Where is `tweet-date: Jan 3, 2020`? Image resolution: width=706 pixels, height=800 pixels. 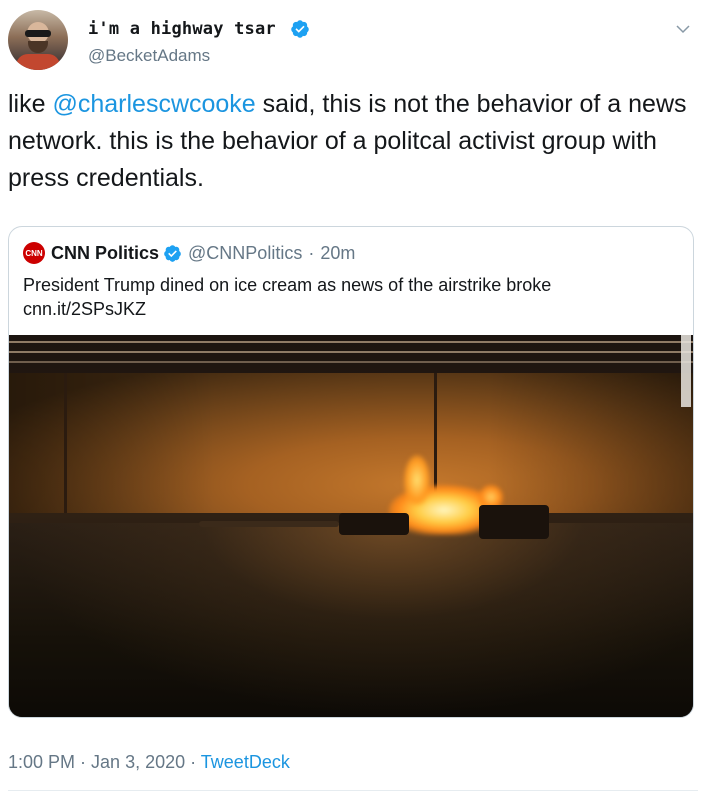
tweet-date: Jan 3, 2020 is located at coordinates (138, 762).